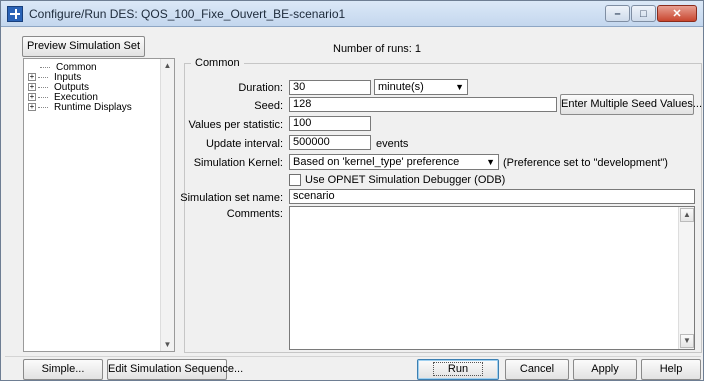 Image resolution: width=704 pixels, height=381 pixels. I want to click on seed-field: 128, so click(423, 104).